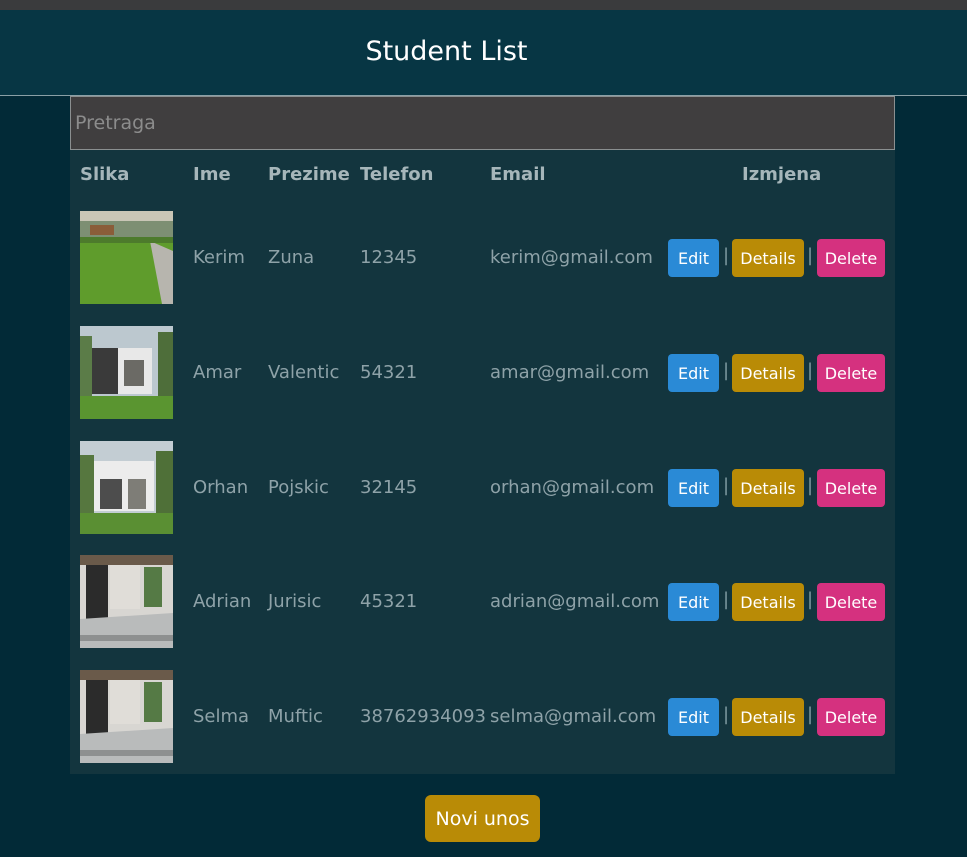  What do you see at coordinates (221, 487) in the screenshot?
I see `student-first-name: Orhan` at bounding box center [221, 487].